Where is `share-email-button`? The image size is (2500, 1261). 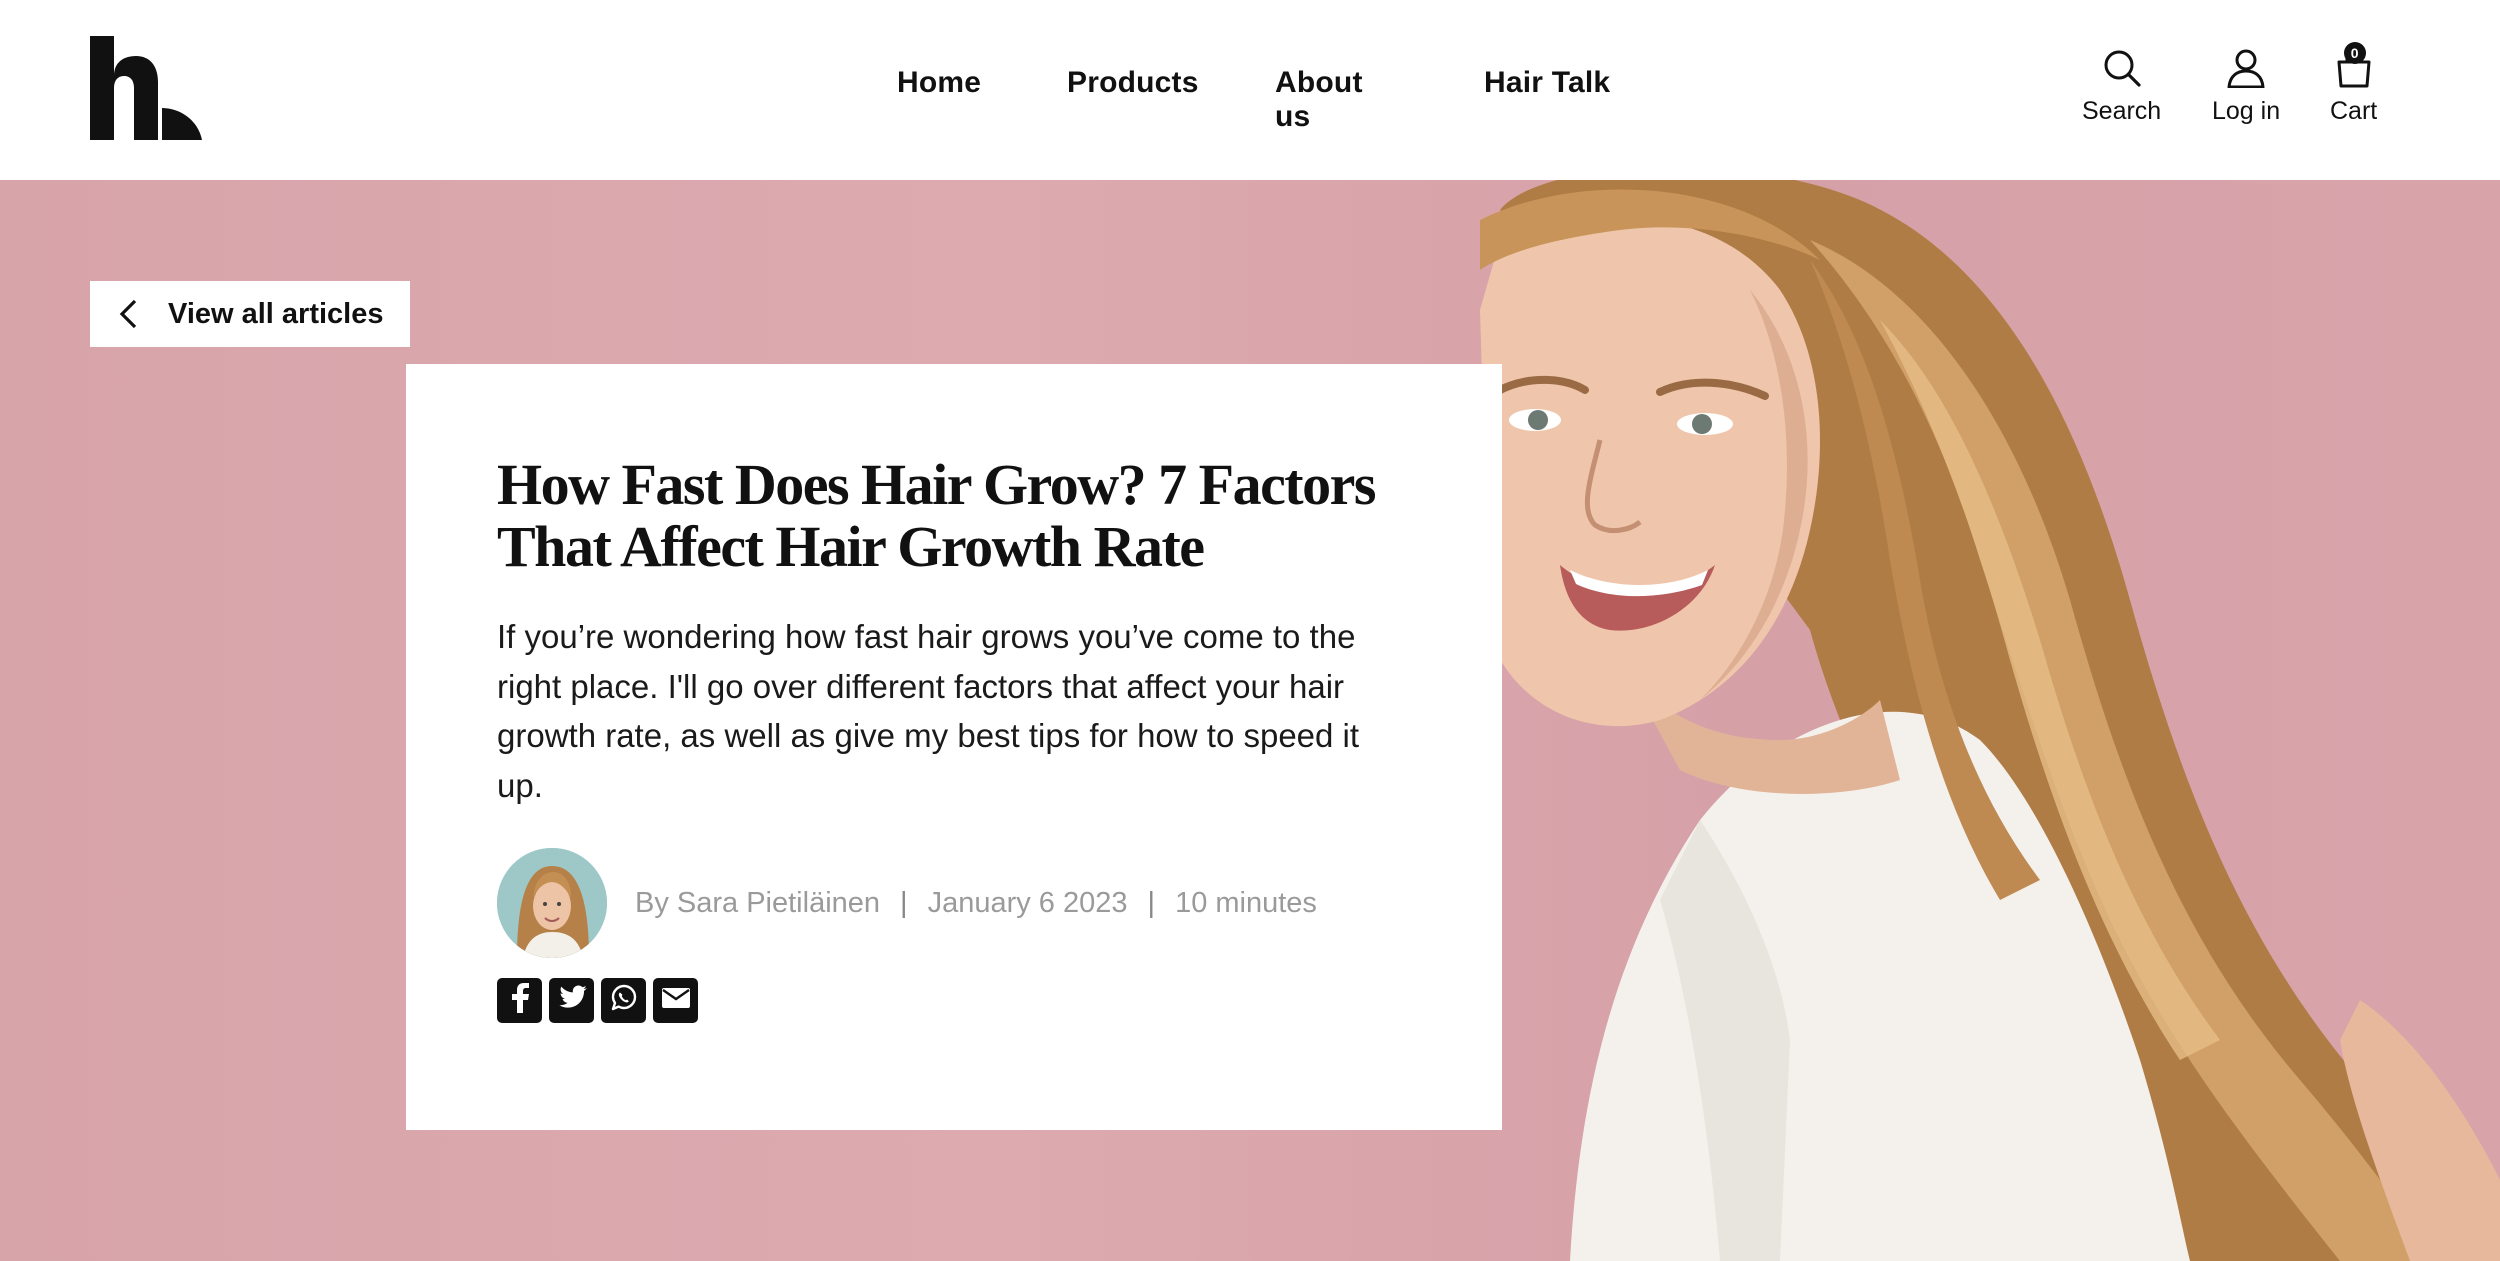
share-email-button is located at coordinates (675, 1000).